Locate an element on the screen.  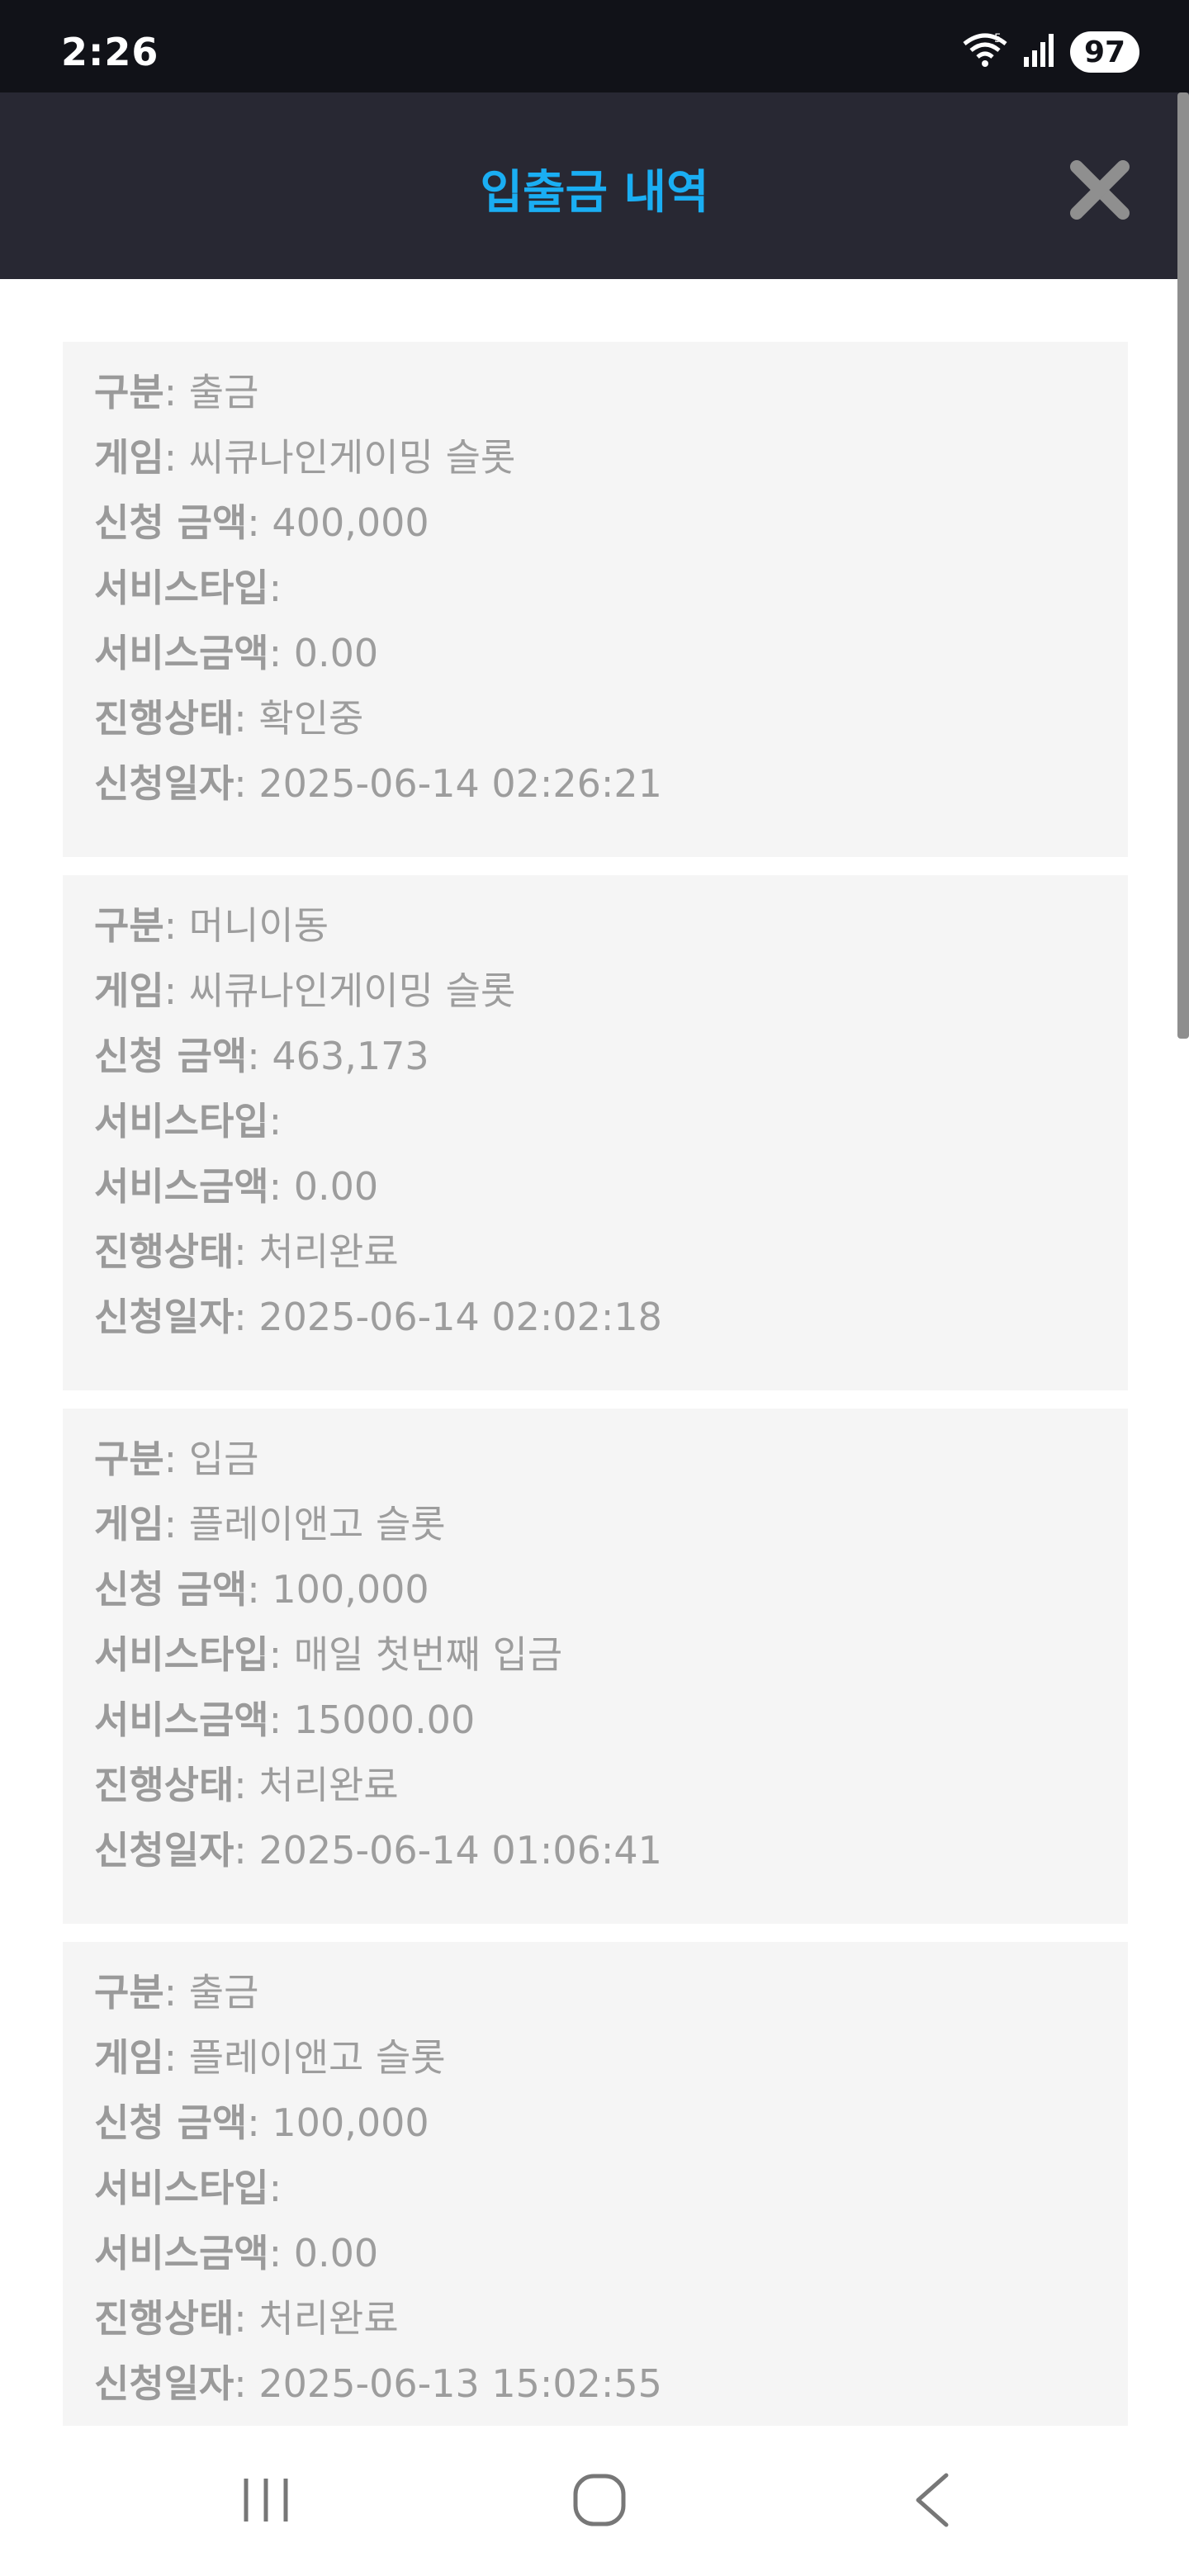
amount-row: 신청 금액: 463,173 is located at coordinates (595, 1069).